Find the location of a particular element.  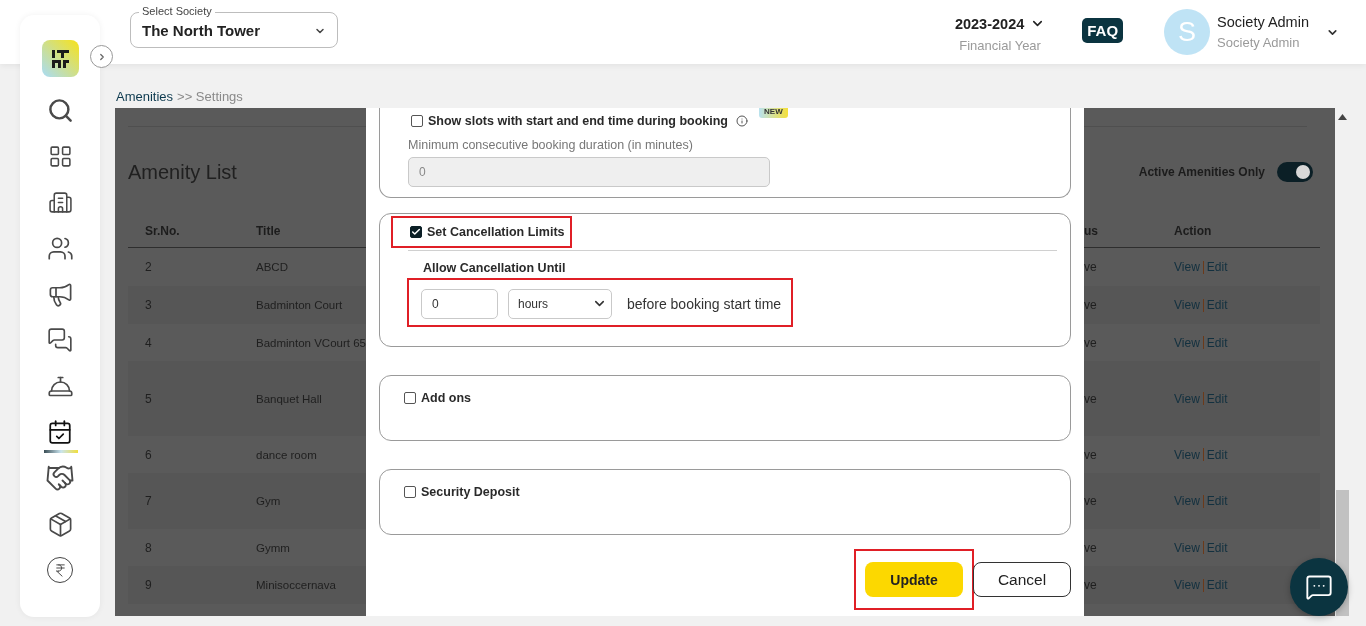

field-label: Minimum consecutive booking duration (in minutes) is located at coordinates (551, 145).